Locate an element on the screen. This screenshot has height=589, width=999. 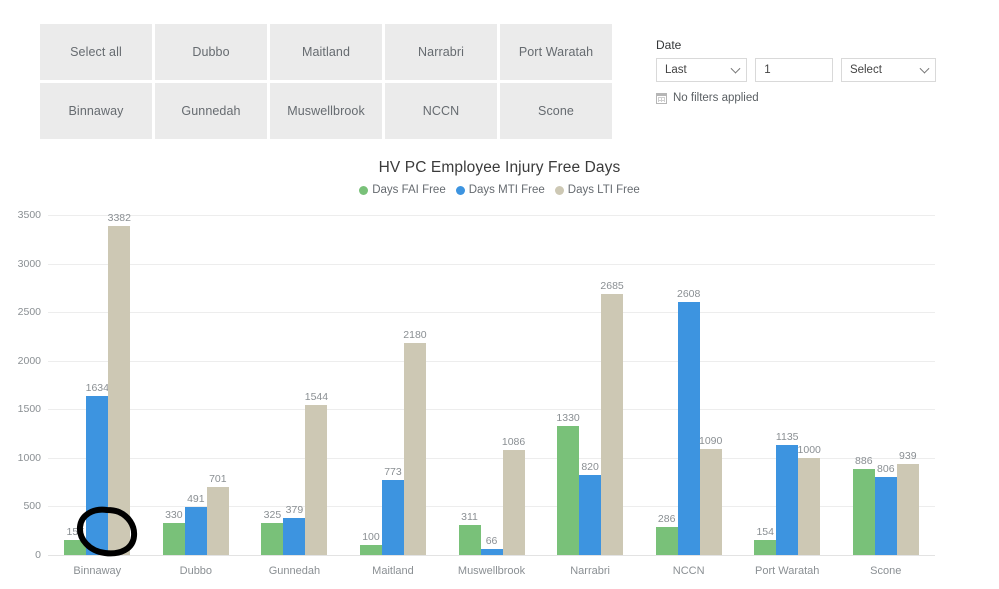
y-axis-tick-label: 1000 is located at coordinates (29, 457).